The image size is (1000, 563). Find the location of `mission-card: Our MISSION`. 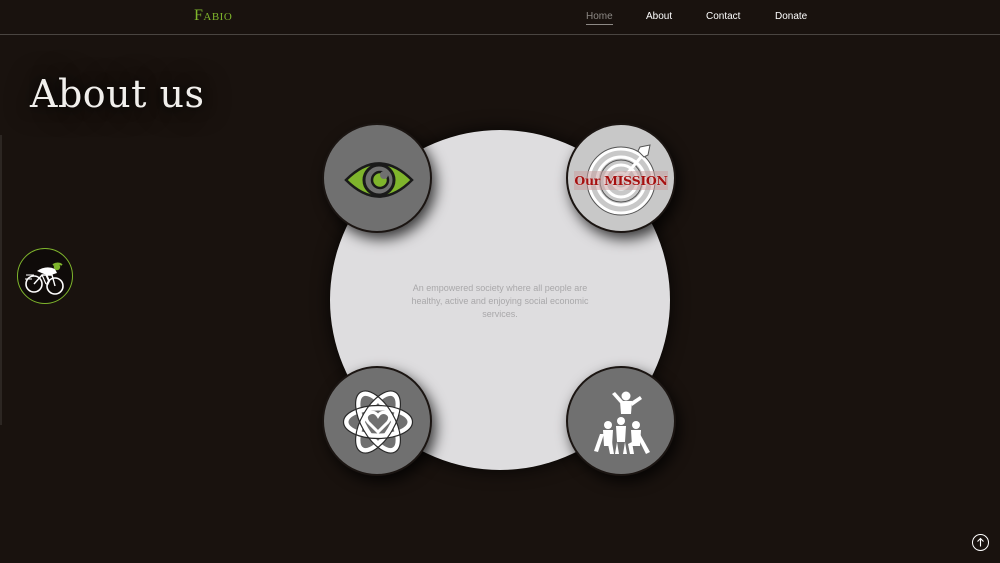

mission-card: Our MISSION is located at coordinates (621, 178).